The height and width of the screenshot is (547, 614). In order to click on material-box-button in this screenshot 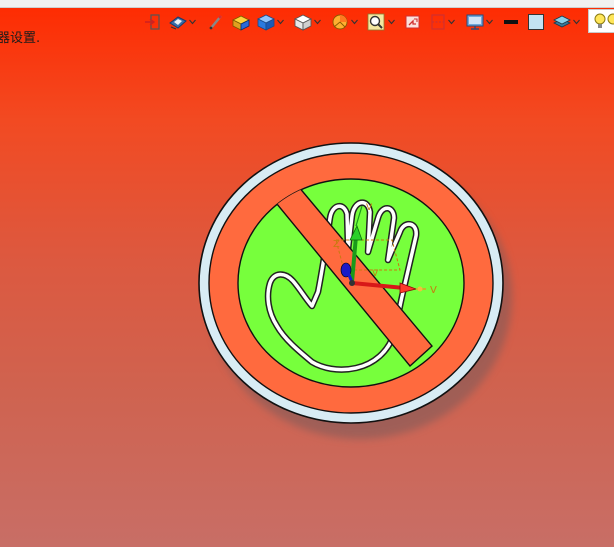, I will do `click(241, 22)`.